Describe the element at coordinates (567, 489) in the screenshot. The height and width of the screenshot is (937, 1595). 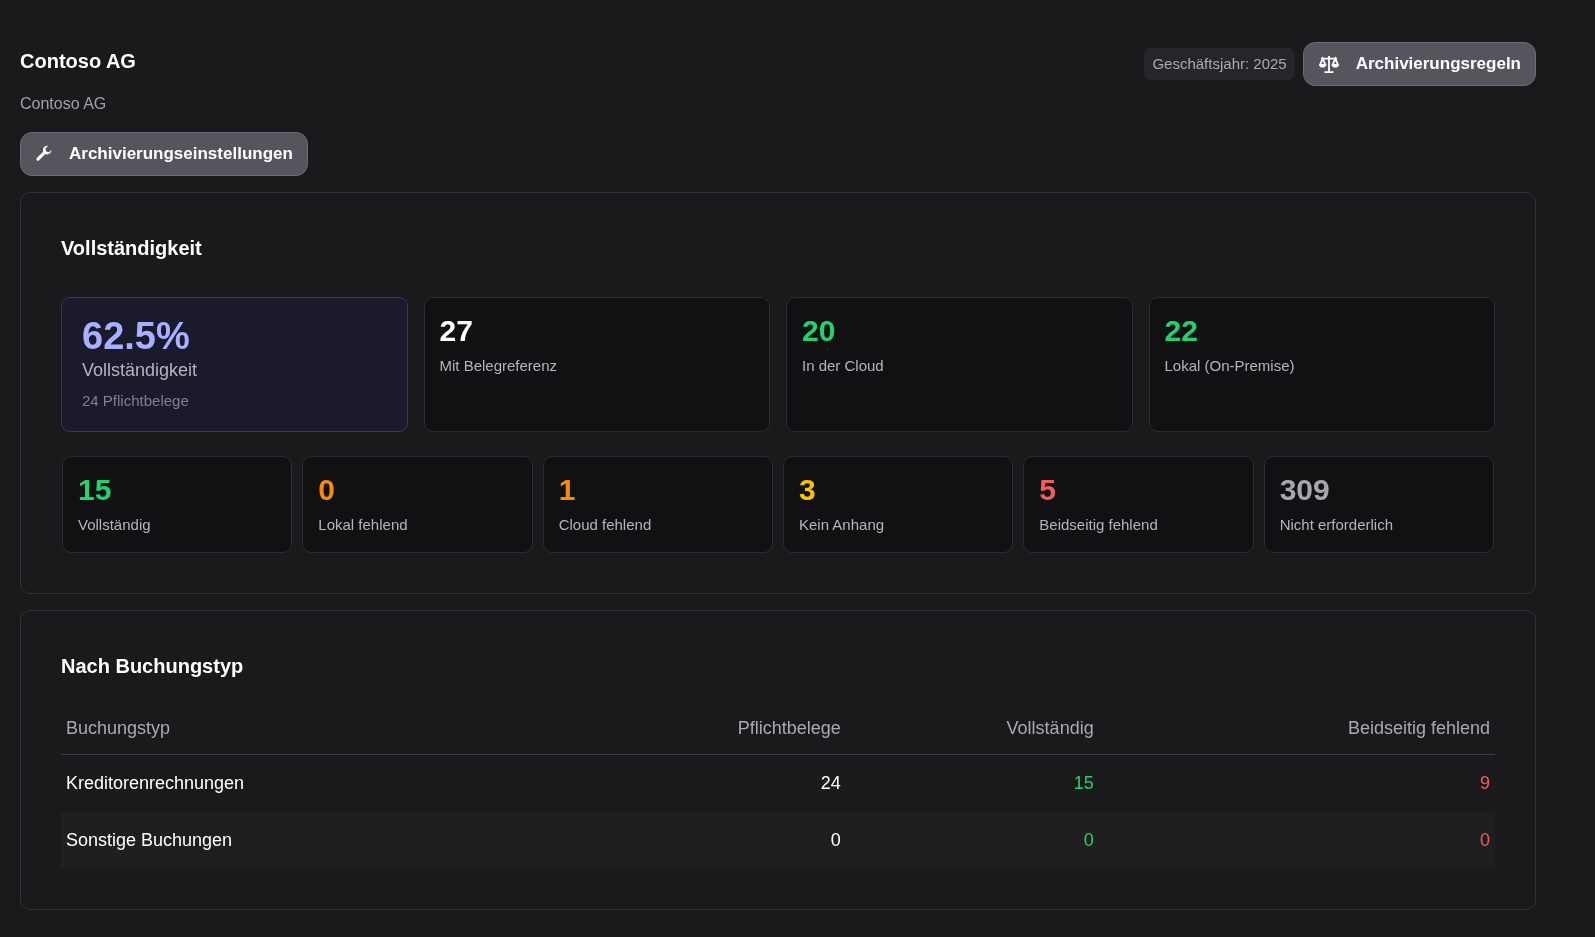
I see `stat-value: 1` at that location.